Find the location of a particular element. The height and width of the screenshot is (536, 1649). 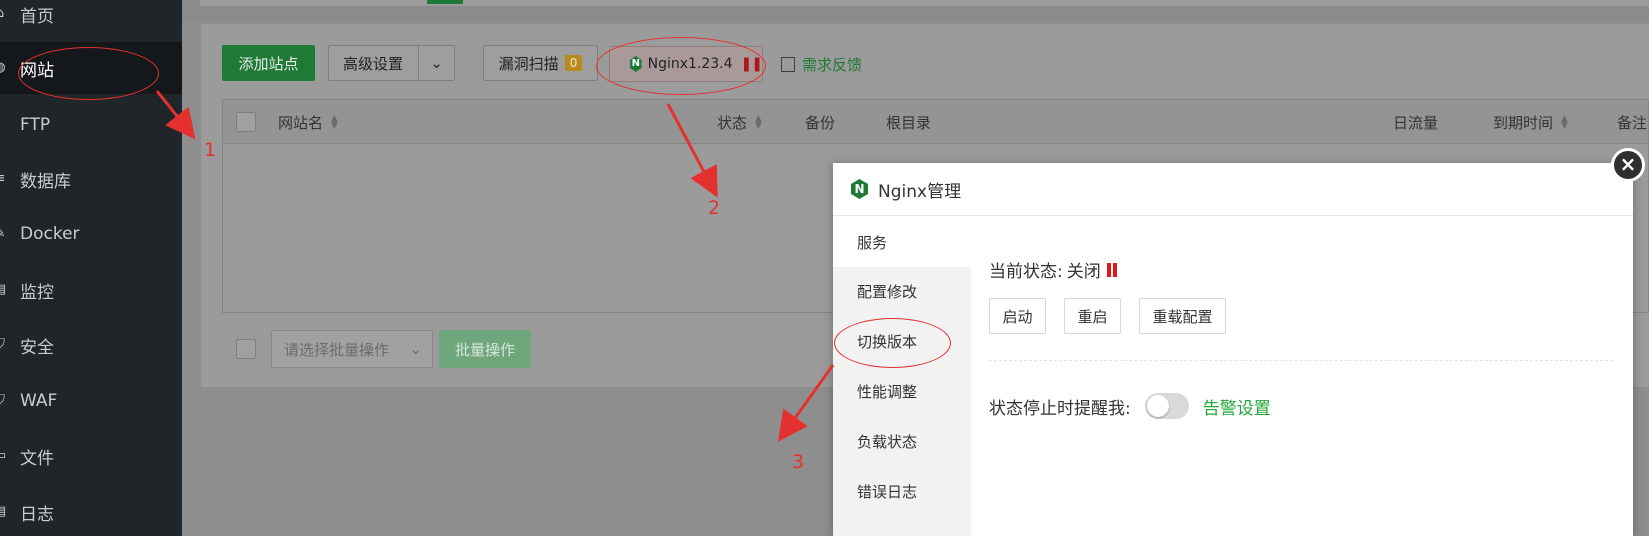

sidebar-item-label: FTP is located at coordinates (35, 125).